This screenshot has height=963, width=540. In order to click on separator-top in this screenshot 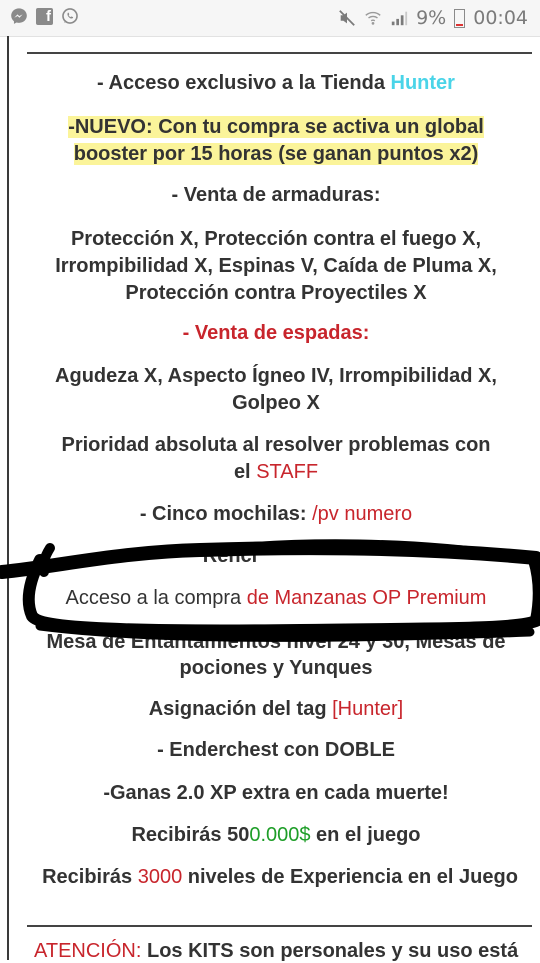, I will do `click(279, 53)`.